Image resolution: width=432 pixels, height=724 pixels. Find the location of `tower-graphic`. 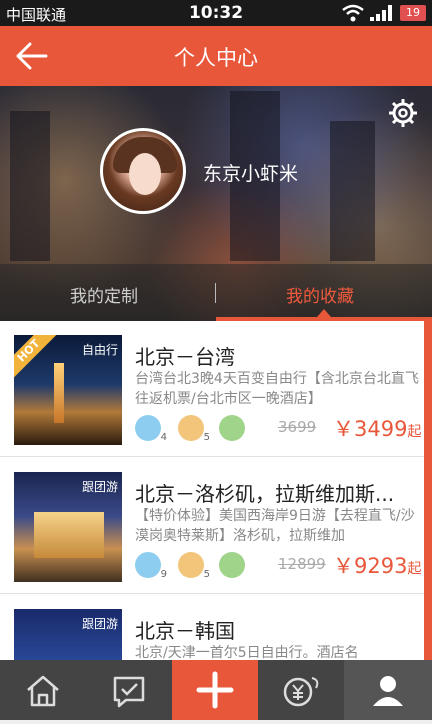

tower-graphic is located at coordinates (59, 393).